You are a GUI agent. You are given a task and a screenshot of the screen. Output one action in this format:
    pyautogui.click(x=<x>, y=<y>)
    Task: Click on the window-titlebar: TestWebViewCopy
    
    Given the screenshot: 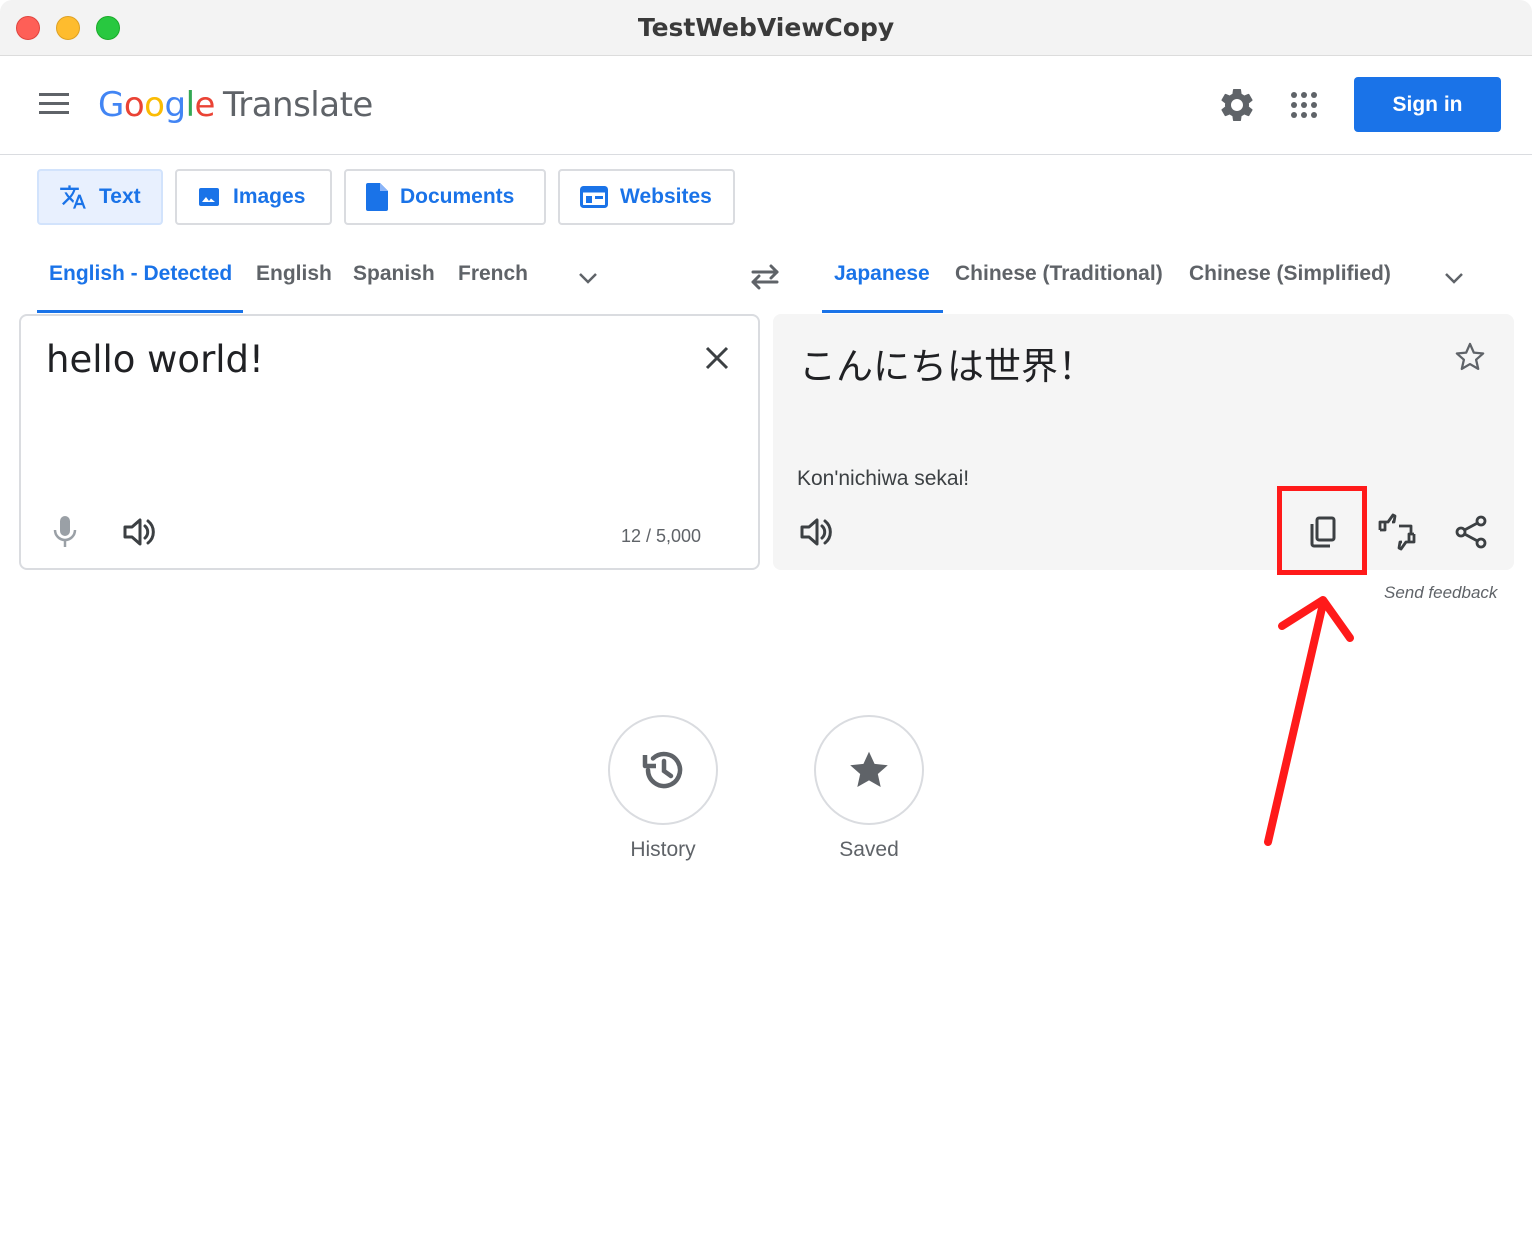 What is the action you would take?
    pyautogui.click(x=766, y=28)
    